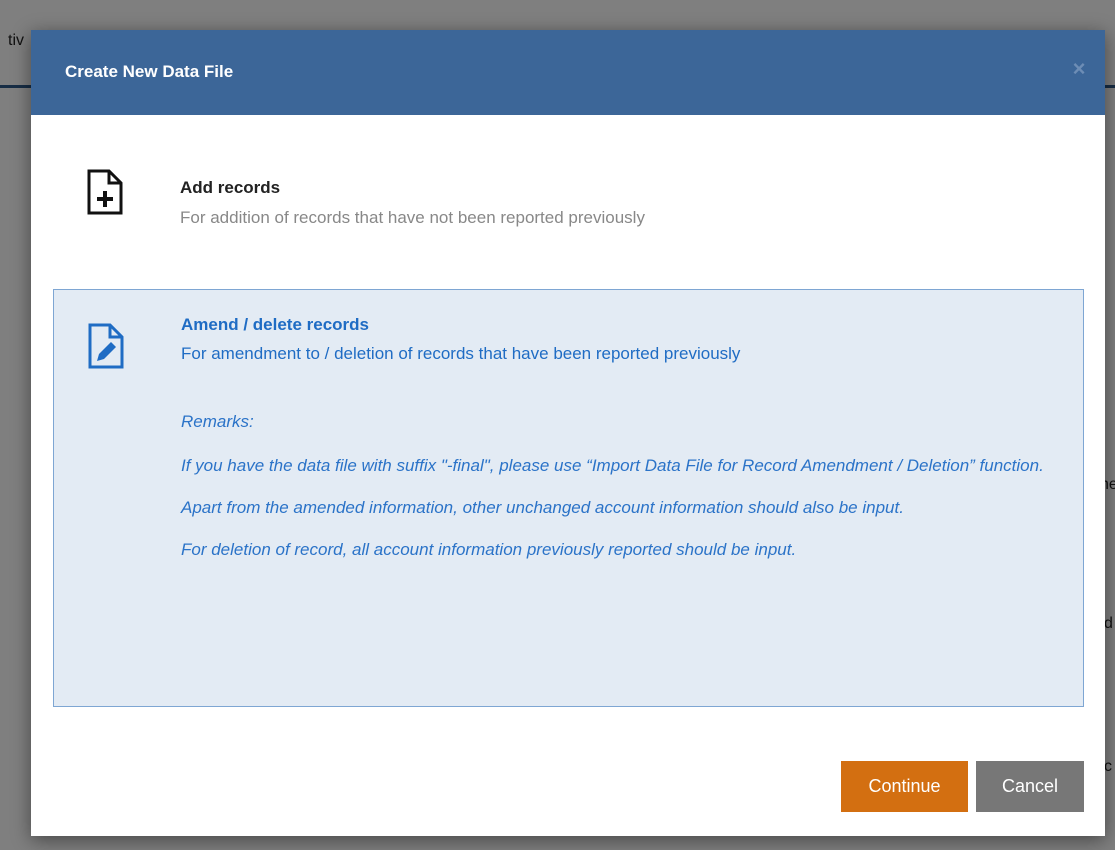  I want to click on file-edit-icon, so click(106, 346).